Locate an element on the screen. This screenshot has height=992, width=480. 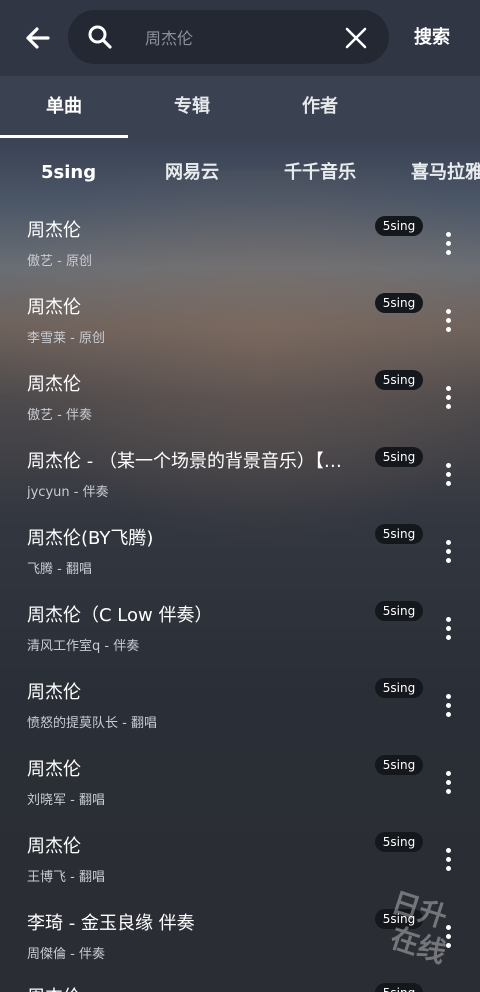
song-subtitle: 周傑倫 - 伴奏 is located at coordinates (66, 954).